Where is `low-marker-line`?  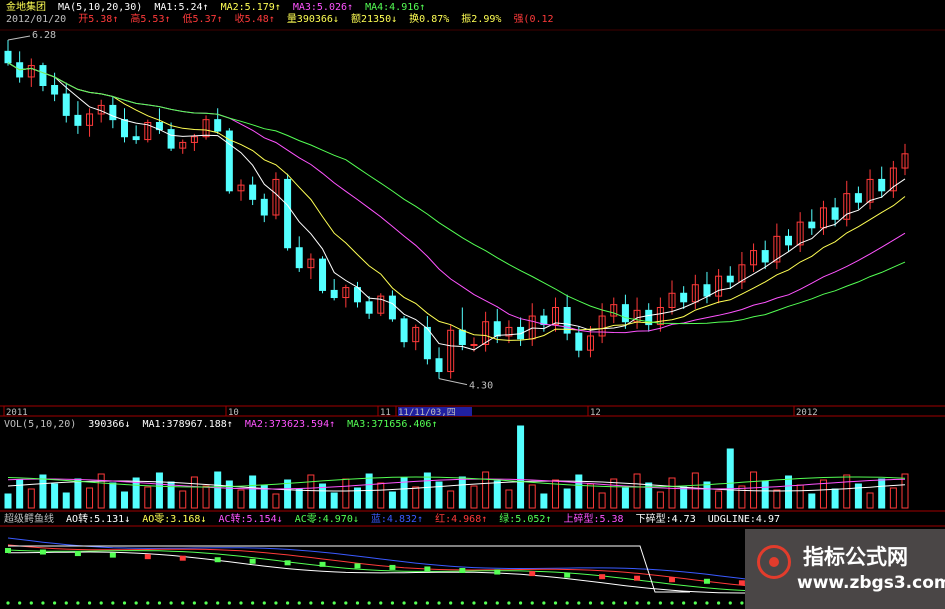 low-marker-line is located at coordinates (453, 382).